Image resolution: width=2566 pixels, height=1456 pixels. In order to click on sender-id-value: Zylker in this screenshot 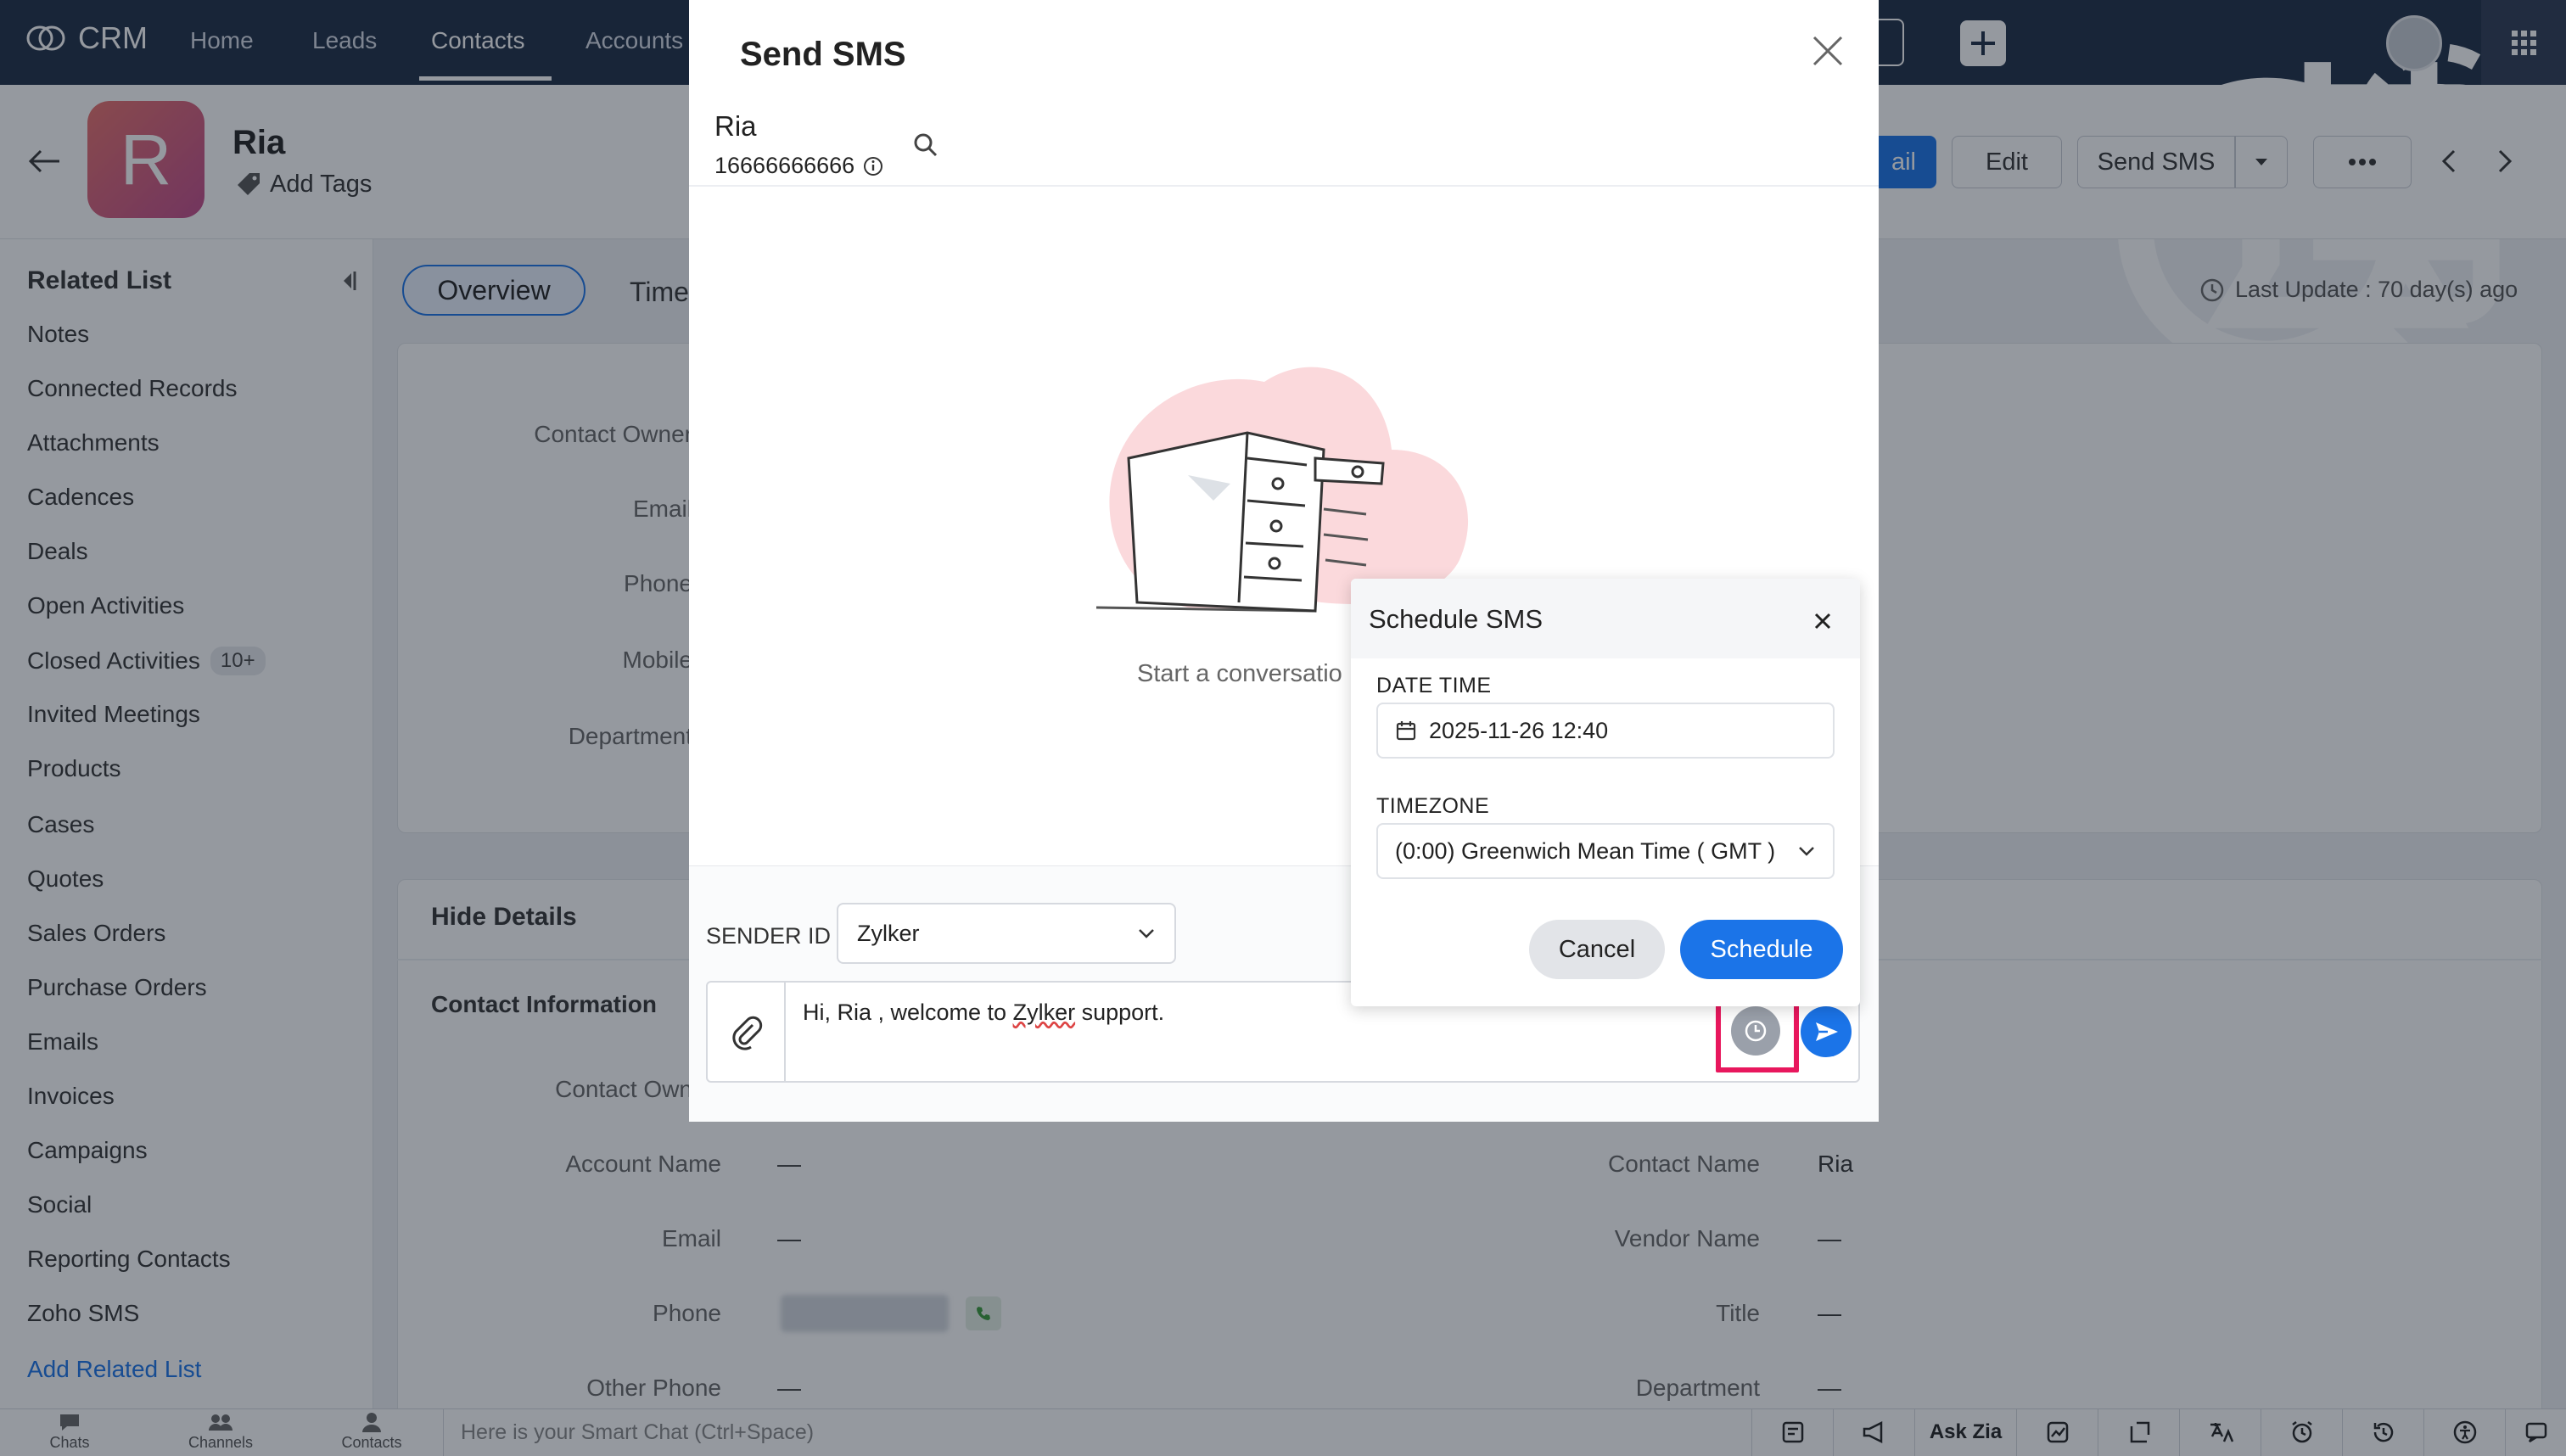, I will do `click(888, 933)`.